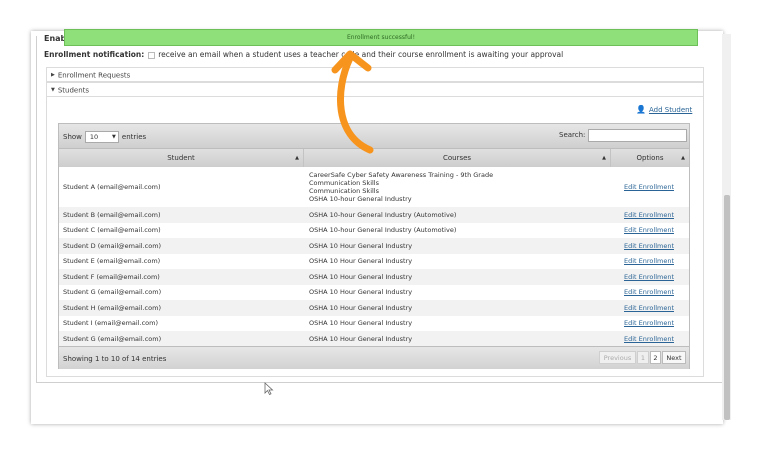 Image resolution: width=760 pixels, height=454 pixels. What do you see at coordinates (53, 75) in the screenshot?
I see `caret-right-icon: ▶` at bounding box center [53, 75].